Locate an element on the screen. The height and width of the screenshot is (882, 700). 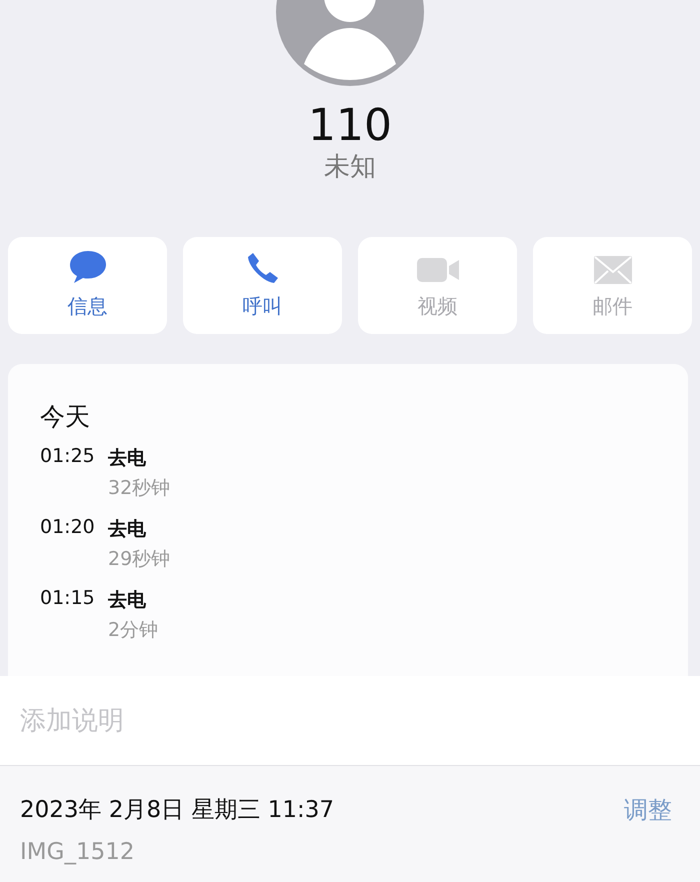
phone-icon is located at coordinates (263, 268).